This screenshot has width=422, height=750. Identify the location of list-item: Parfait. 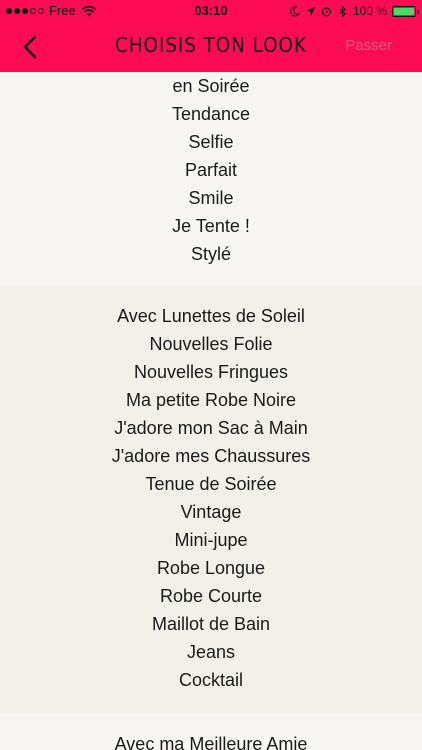
(211, 170).